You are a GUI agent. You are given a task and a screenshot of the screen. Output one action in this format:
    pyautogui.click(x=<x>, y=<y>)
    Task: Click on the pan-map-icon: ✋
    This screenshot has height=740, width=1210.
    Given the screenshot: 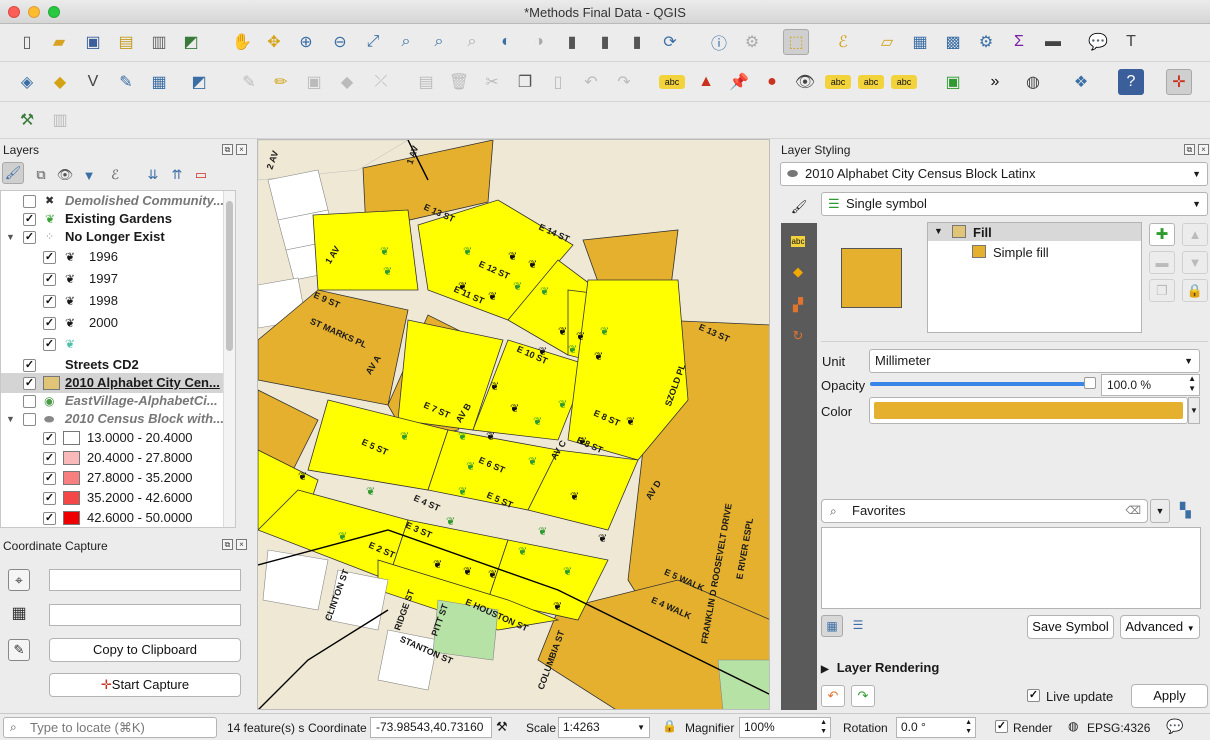 What is the action you would take?
    pyautogui.click(x=242, y=42)
    